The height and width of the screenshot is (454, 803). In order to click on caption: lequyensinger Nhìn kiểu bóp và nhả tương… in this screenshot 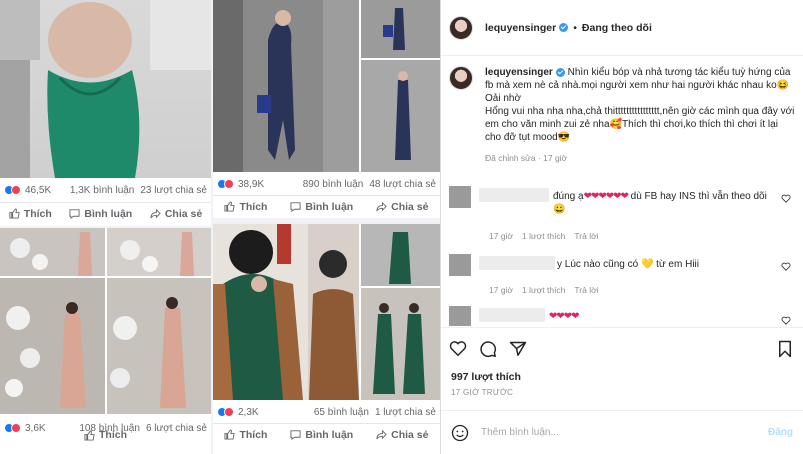, I will do `click(622, 115)`.